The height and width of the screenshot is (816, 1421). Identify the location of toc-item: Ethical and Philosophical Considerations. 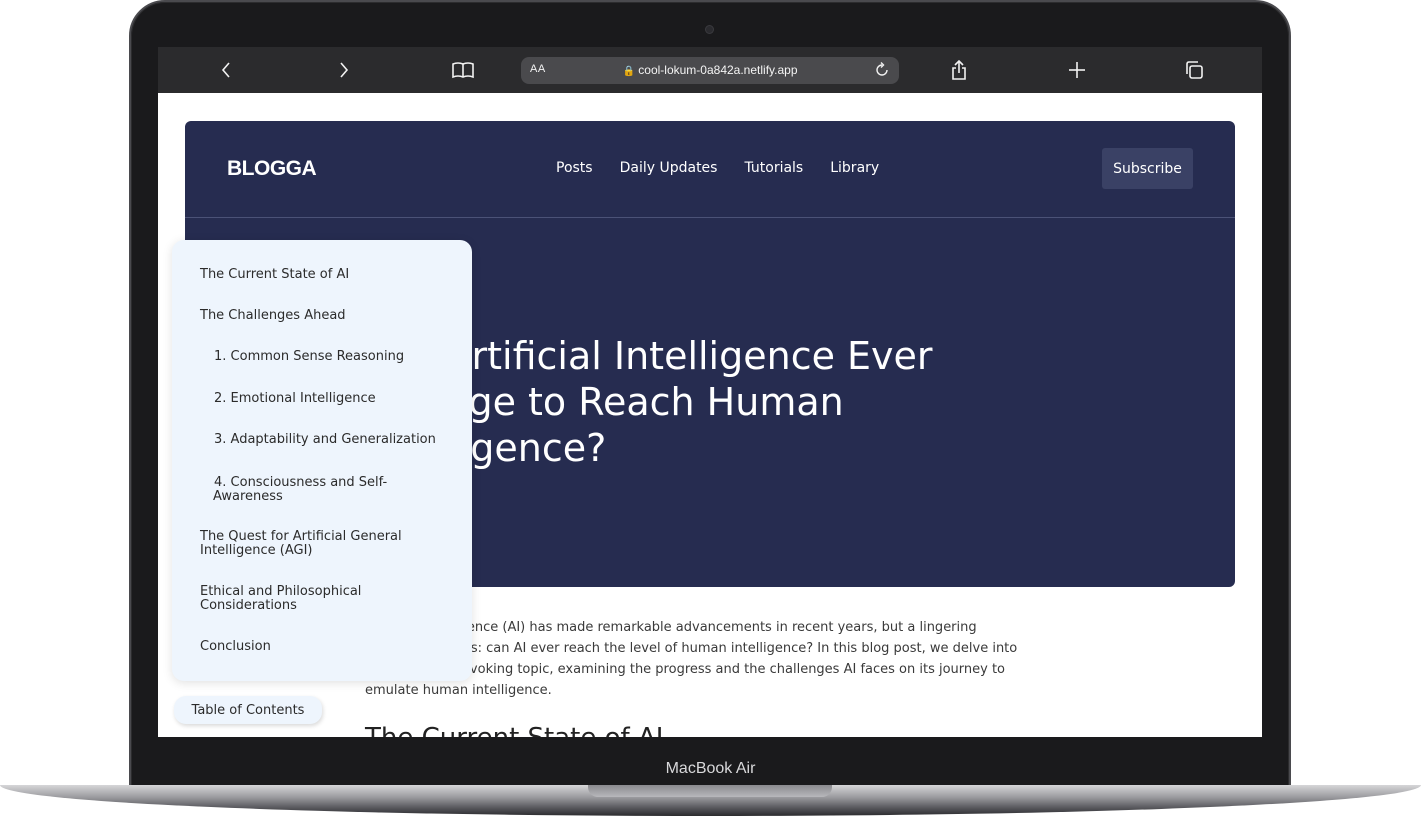
(280, 599).